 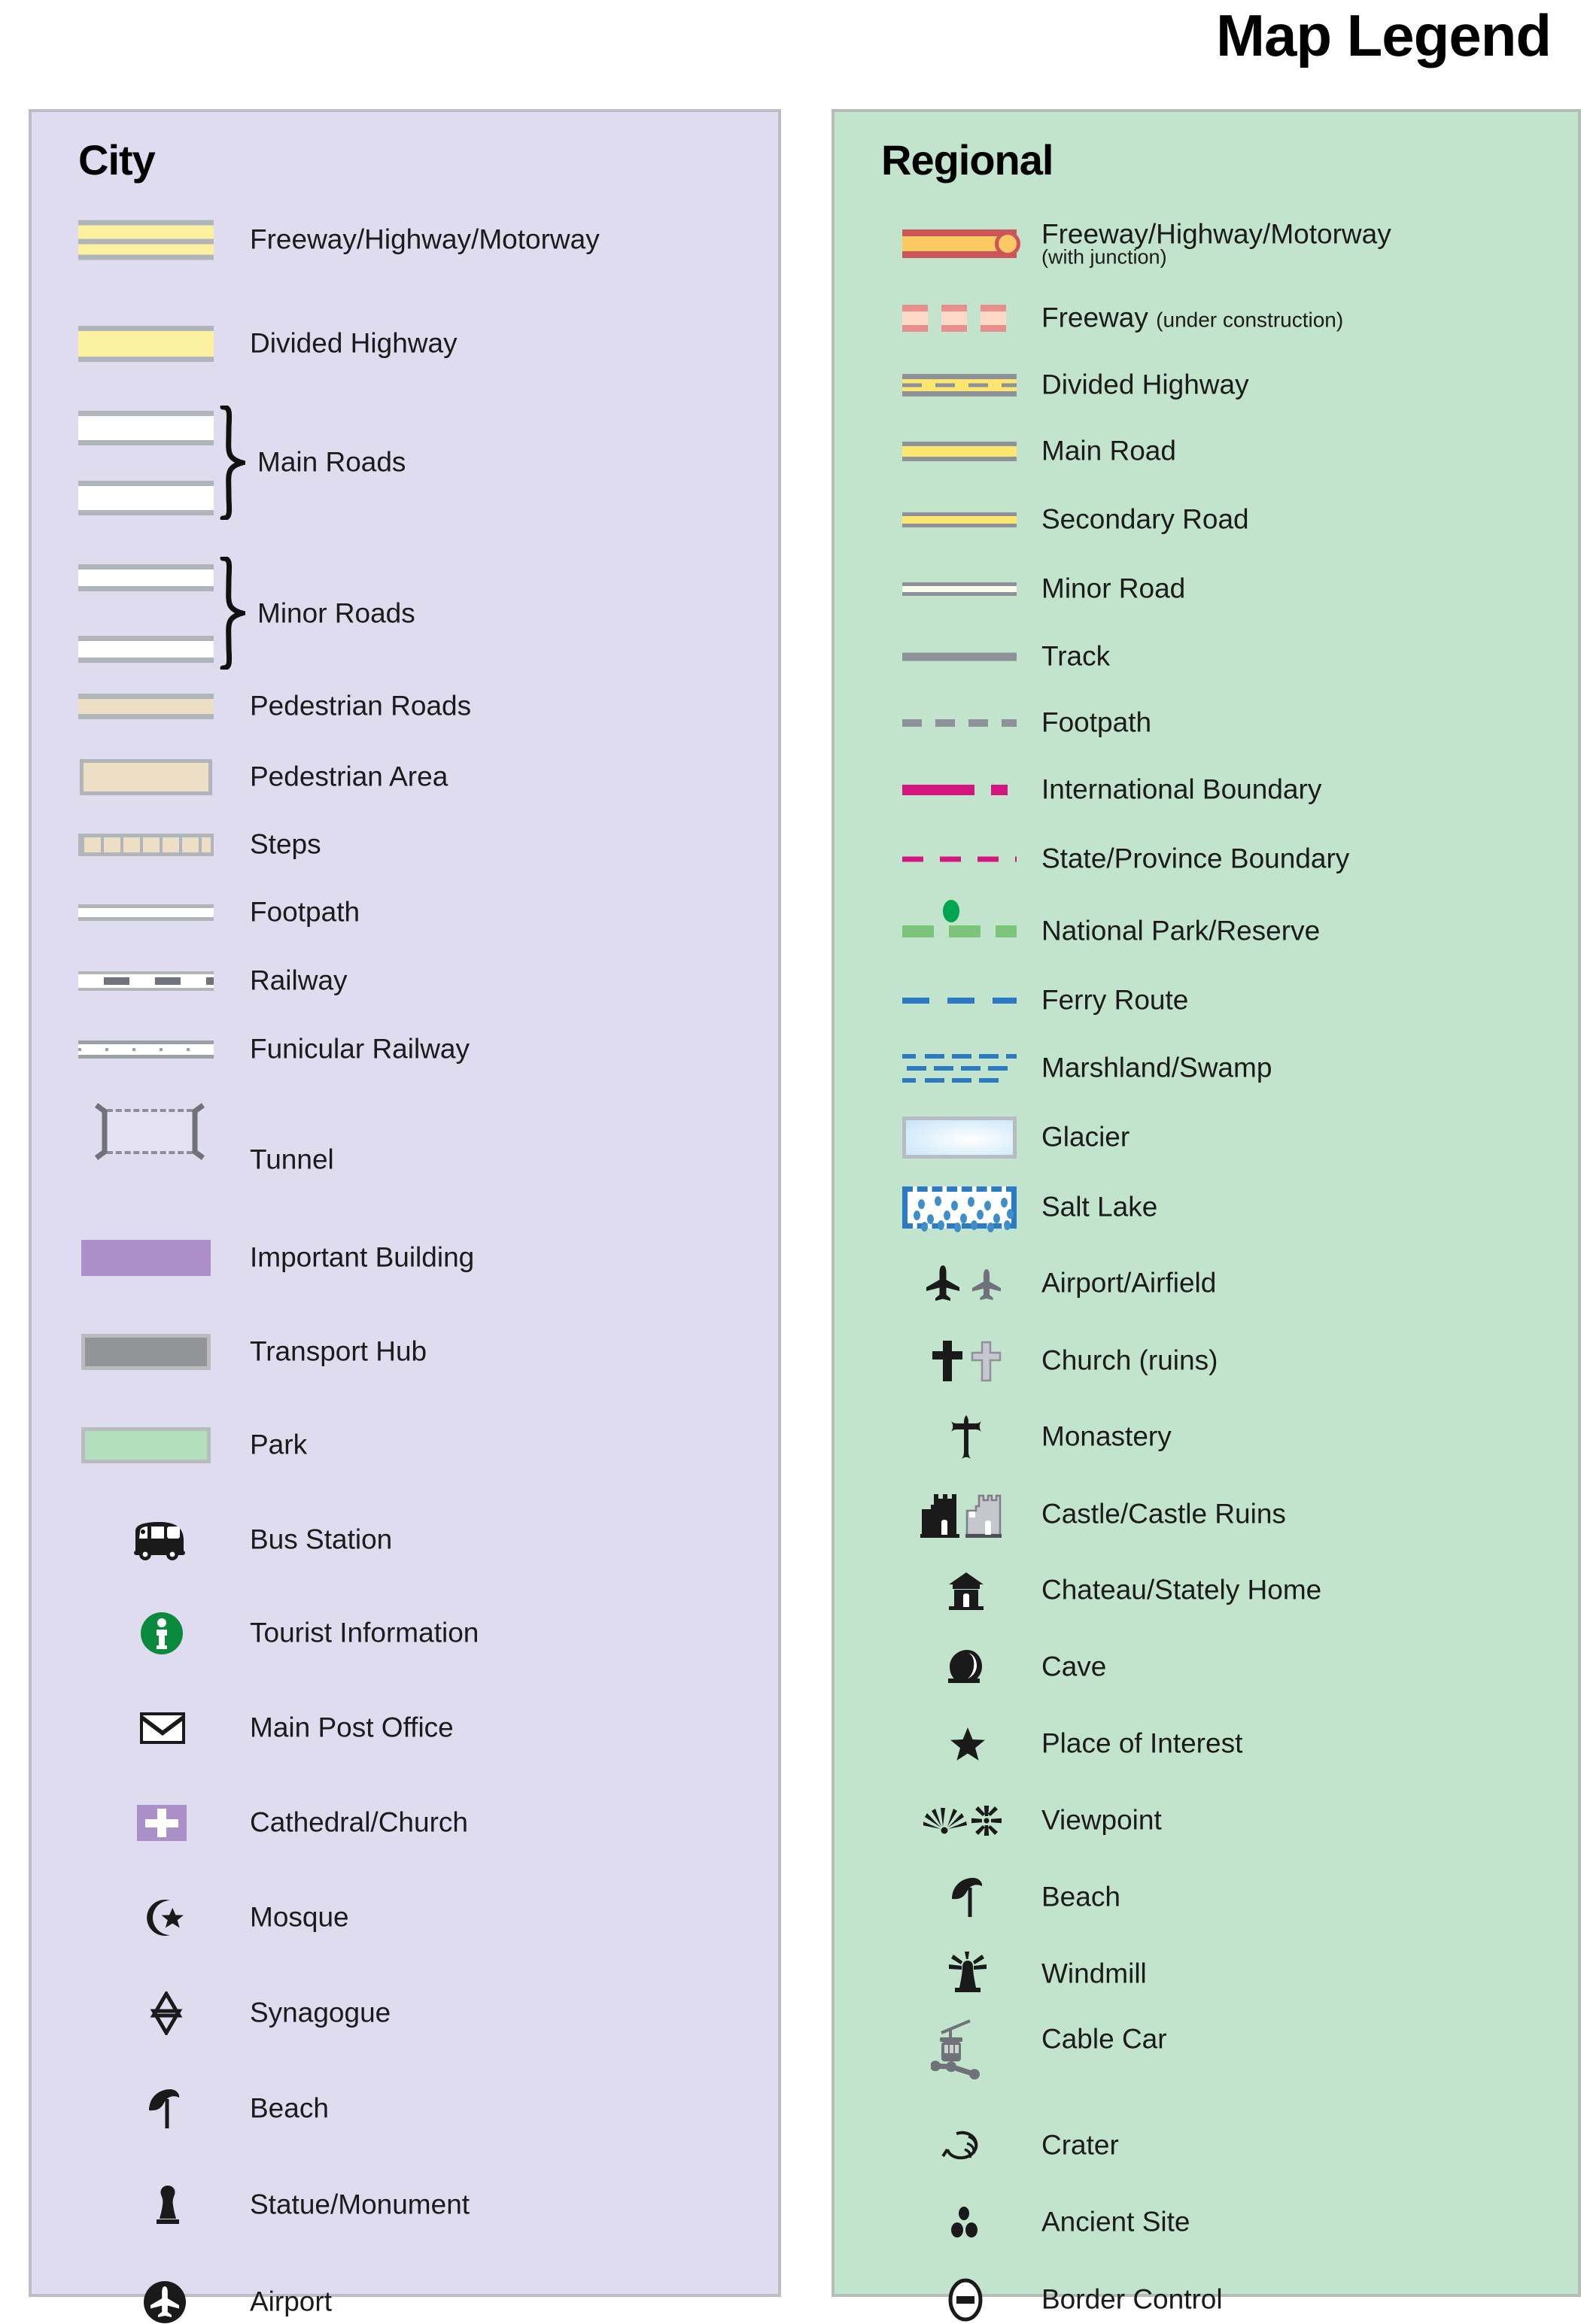 I want to click on cable-car-icon, so click(x=963, y=2050).